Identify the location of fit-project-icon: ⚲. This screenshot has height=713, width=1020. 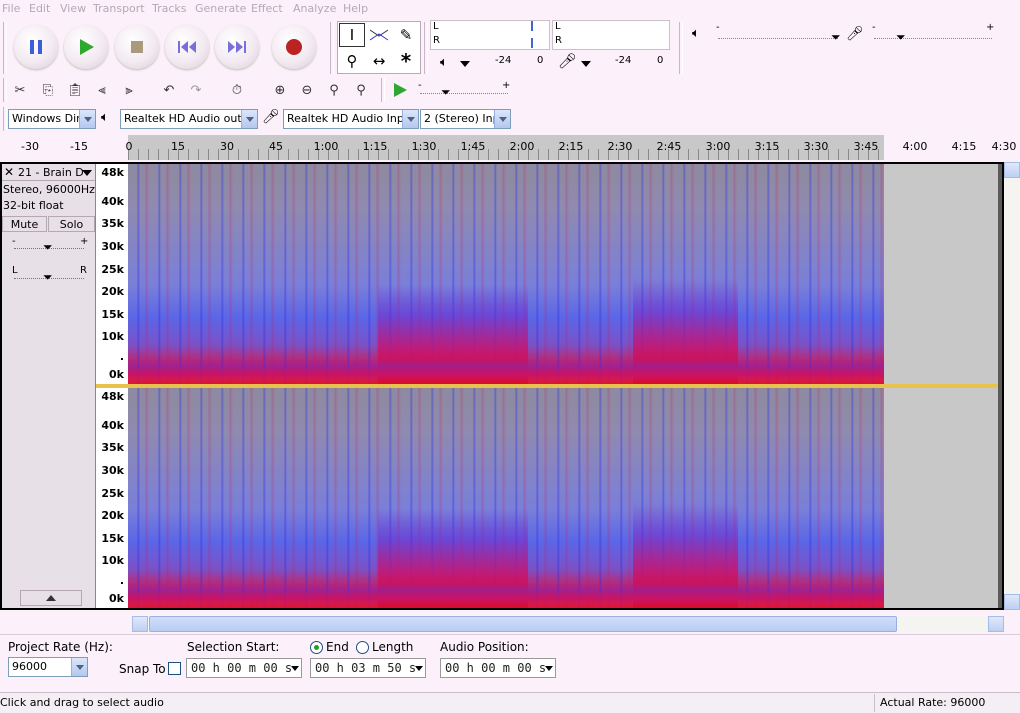
(361, 90).